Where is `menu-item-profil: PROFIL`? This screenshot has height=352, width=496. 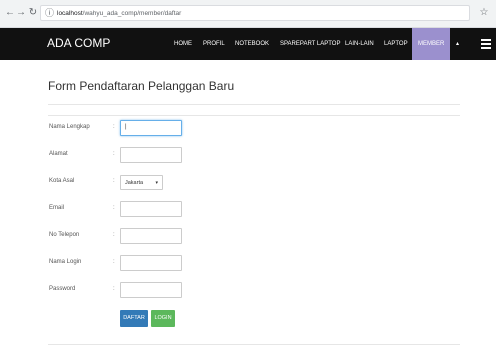
menu-item-profil: PROFIL is located at coordinates (214, 44).